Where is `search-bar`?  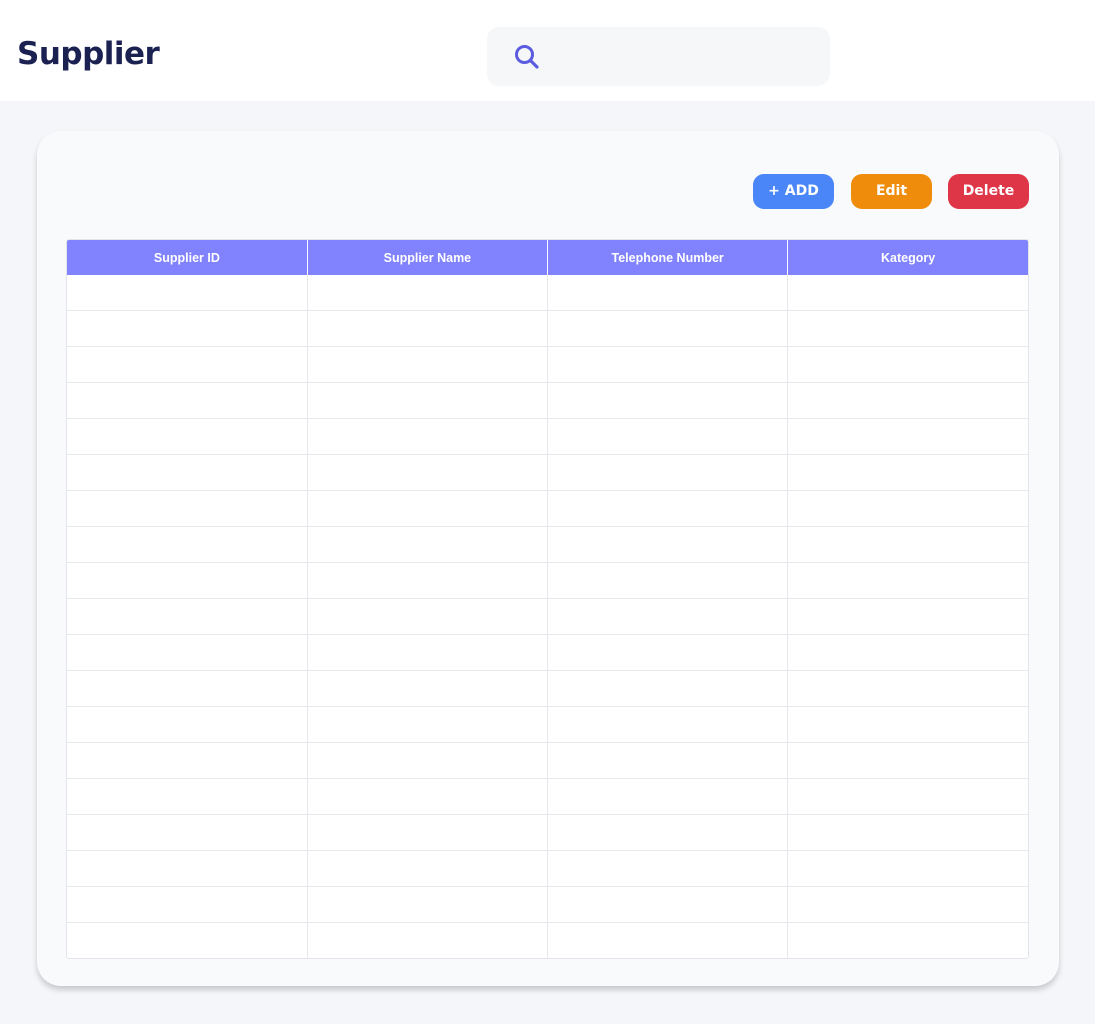 search-bar is located at coordinates (658, 57).